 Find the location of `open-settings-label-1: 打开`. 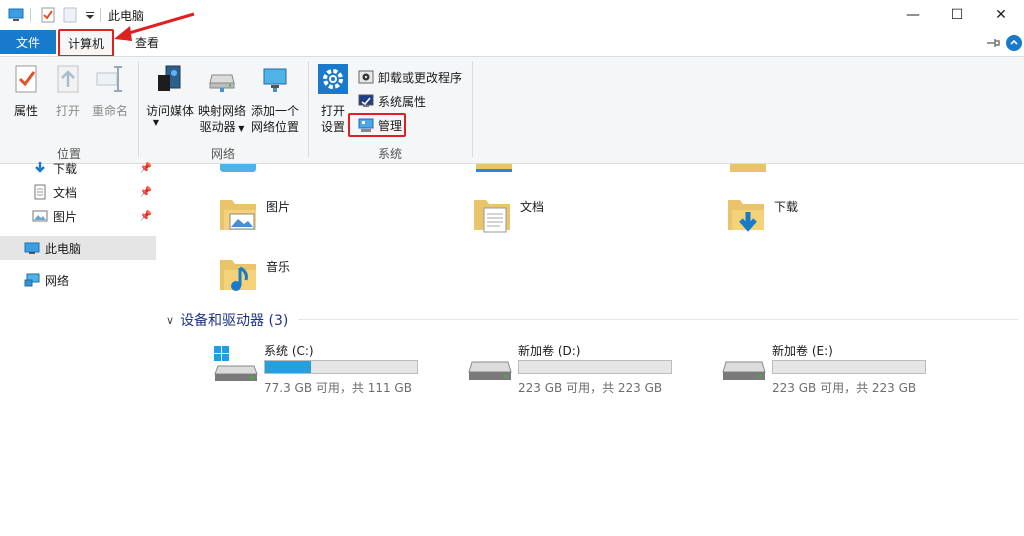

open-settings-label-1: 打开 is located at coordinates (332, 111).